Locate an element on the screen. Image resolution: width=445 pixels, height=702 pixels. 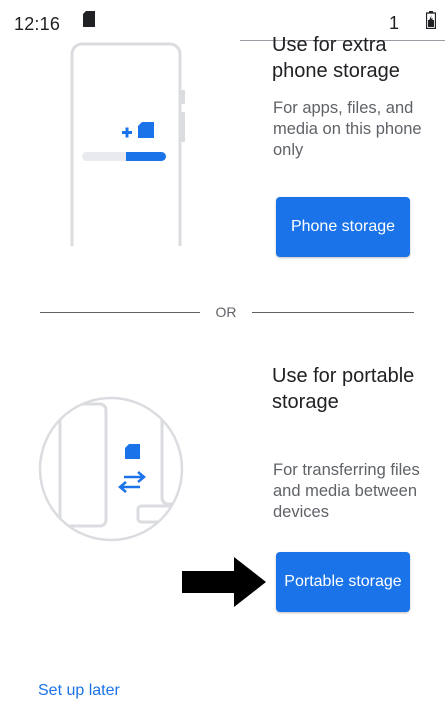
portable-storage-button-label: Portable storage is located at coordinates (343, 581).